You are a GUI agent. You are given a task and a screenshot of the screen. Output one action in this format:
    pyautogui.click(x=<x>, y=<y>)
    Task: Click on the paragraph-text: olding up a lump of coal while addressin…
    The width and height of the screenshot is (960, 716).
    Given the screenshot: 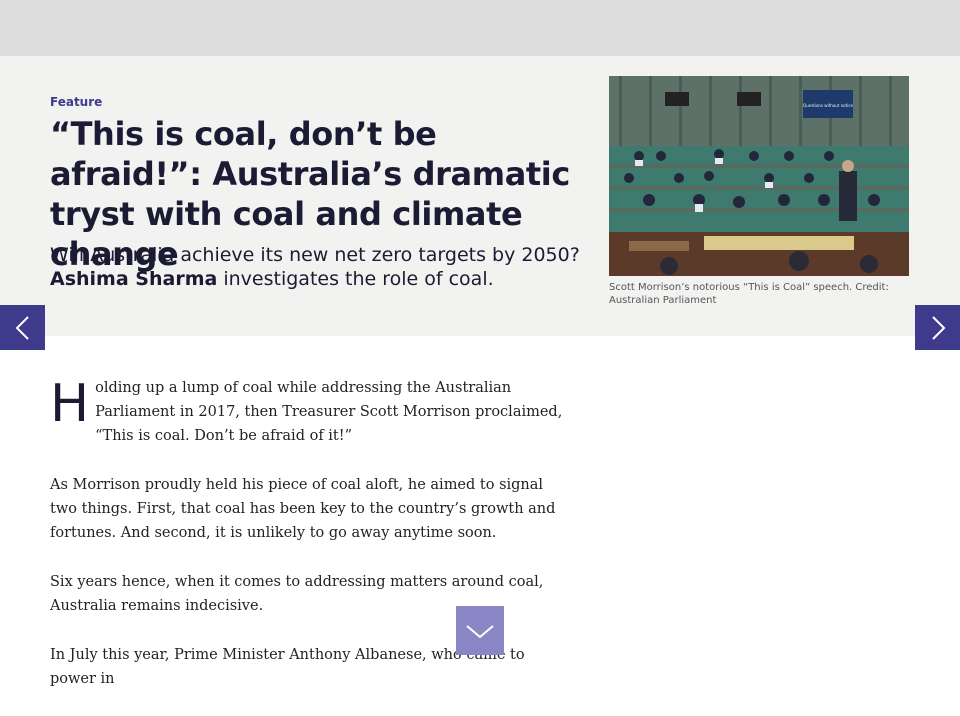 What is the action you would take?
    pyautogui.click(x=329, y=412)
    